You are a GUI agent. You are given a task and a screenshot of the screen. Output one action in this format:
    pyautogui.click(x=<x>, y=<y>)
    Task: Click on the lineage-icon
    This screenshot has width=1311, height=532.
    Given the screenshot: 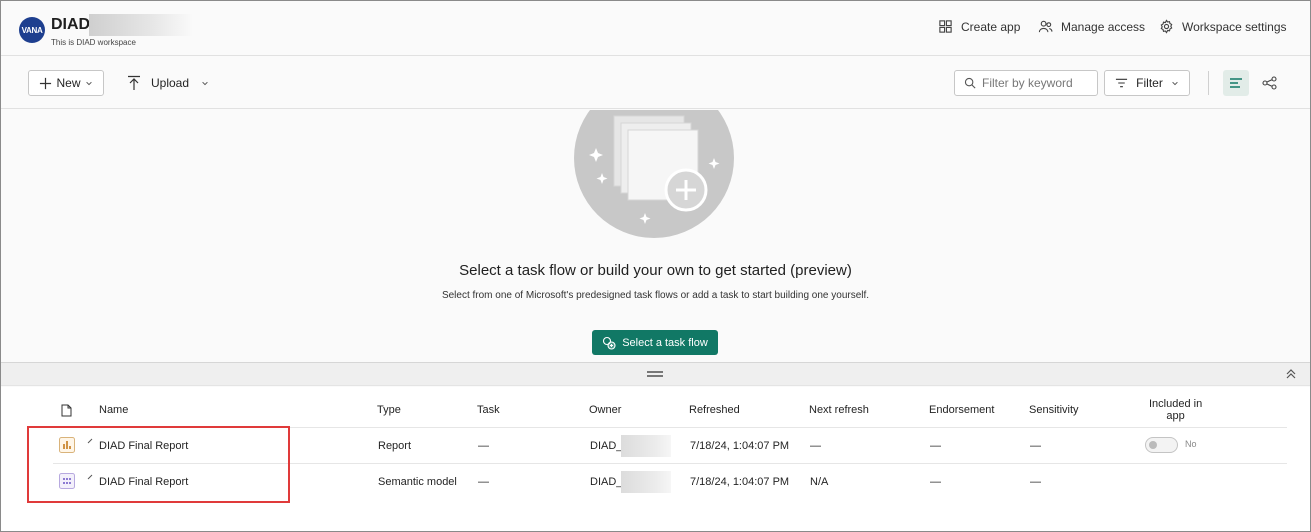 What is the action you would take?
    pyautogui.click(x=1269, y=83)
    